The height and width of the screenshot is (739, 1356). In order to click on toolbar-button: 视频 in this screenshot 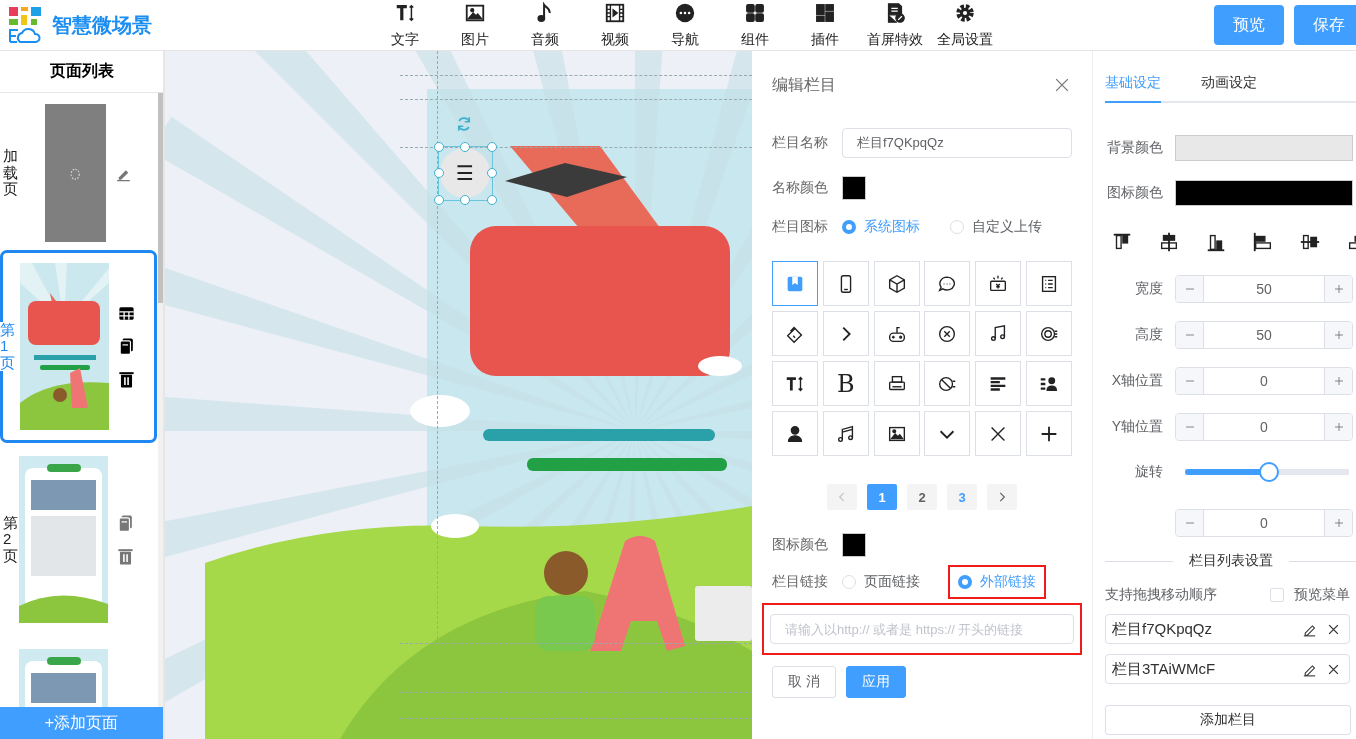, I will do `click(615, 25)`.